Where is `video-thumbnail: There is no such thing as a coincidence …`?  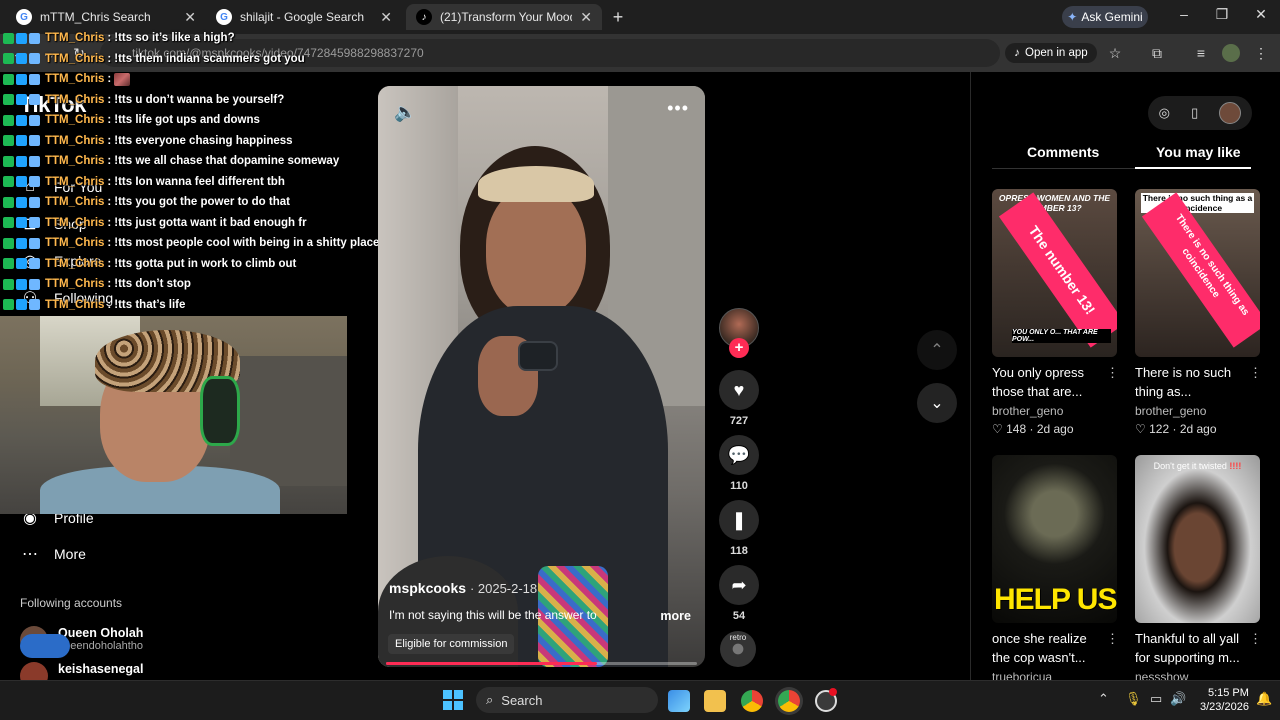 video-thumbnail: There is no such thing as a coincidence … is located at coordinates (1197, 273).